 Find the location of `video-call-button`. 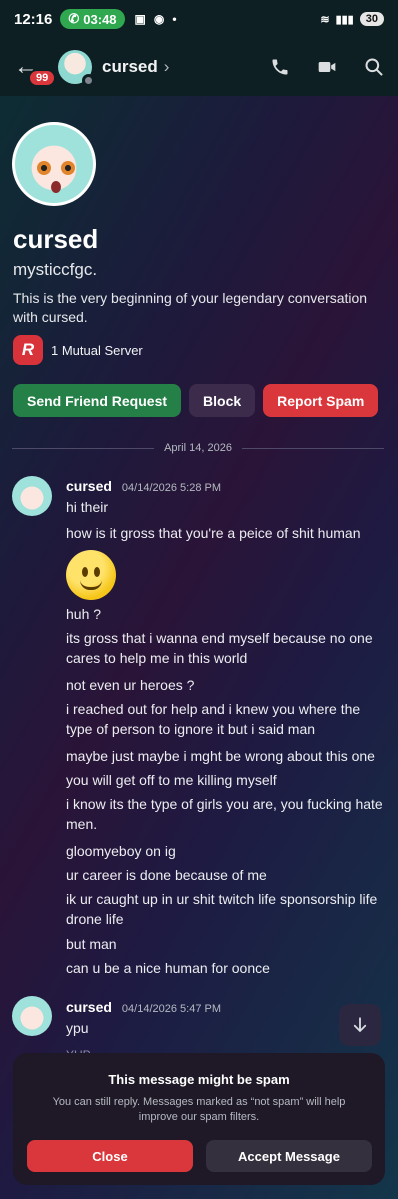

video-call-button is located at coordinates (327, 67).